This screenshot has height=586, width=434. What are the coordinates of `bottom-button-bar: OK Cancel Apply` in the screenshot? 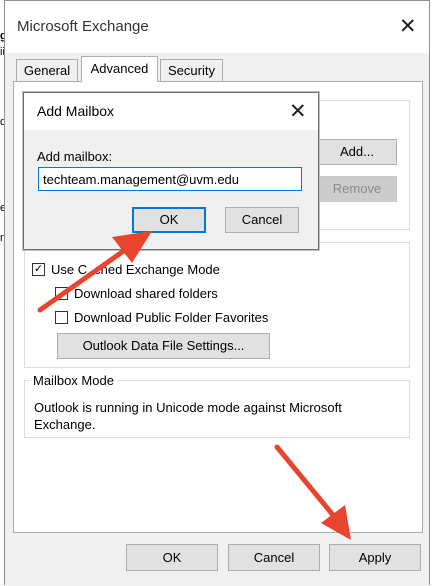 It's located at (217, 559).